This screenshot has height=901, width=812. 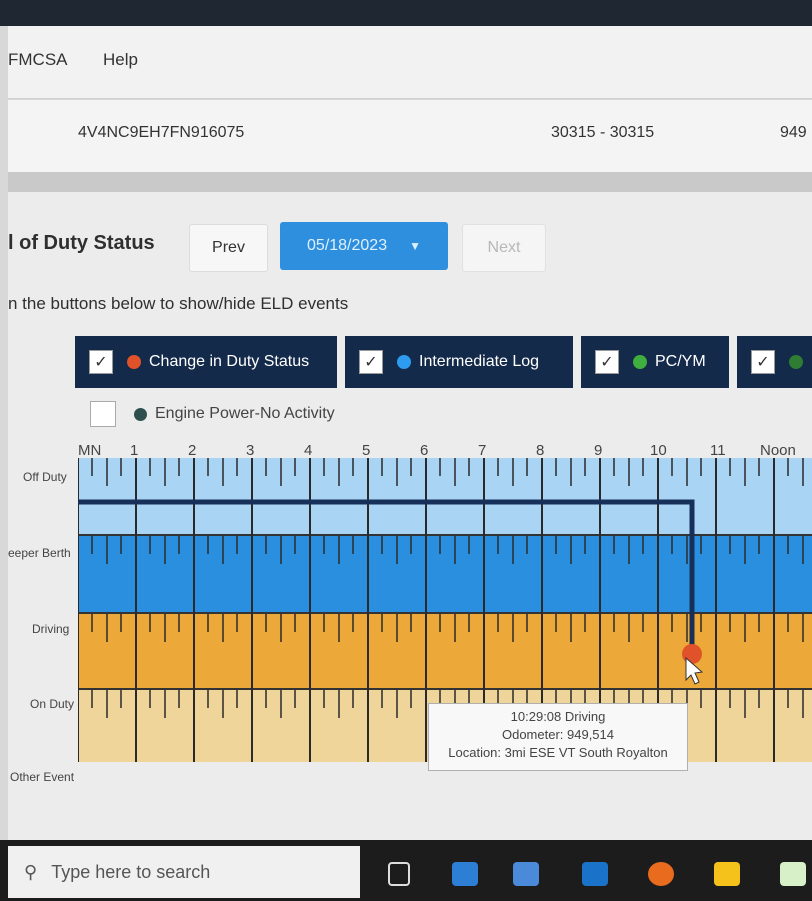 What do you see at coordinates (228, 248) in the screenshot?
I see `prev-button: Prev` at bounding box center [228, 248].